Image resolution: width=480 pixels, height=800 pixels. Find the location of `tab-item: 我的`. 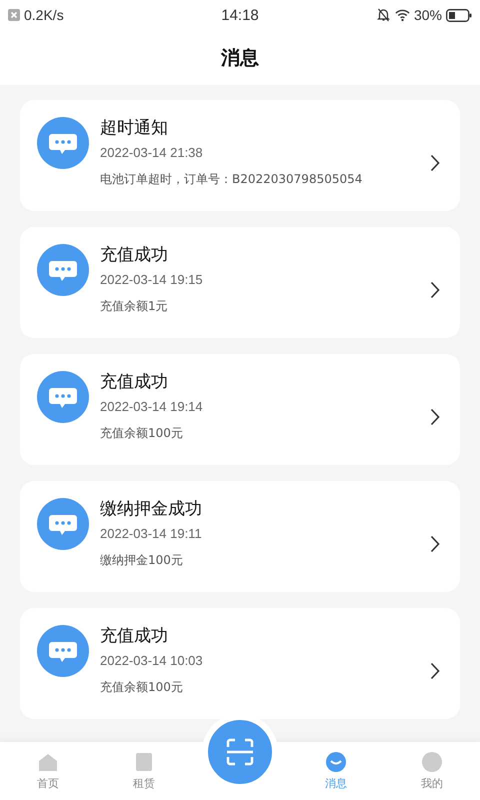

tab-item: 我的 is located at coordinates (432, 771).